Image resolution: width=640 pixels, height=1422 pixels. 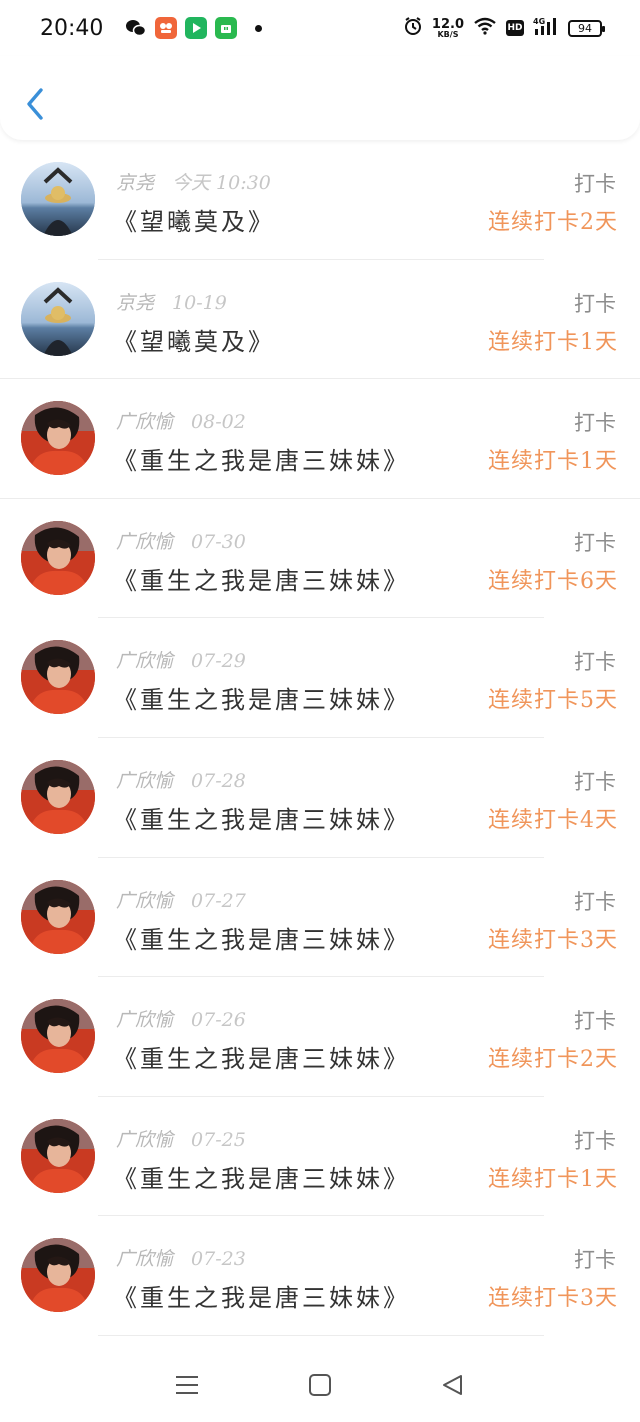 I want to click on record-meta: 广欣愉 07-27, so click(x=181, y=899).